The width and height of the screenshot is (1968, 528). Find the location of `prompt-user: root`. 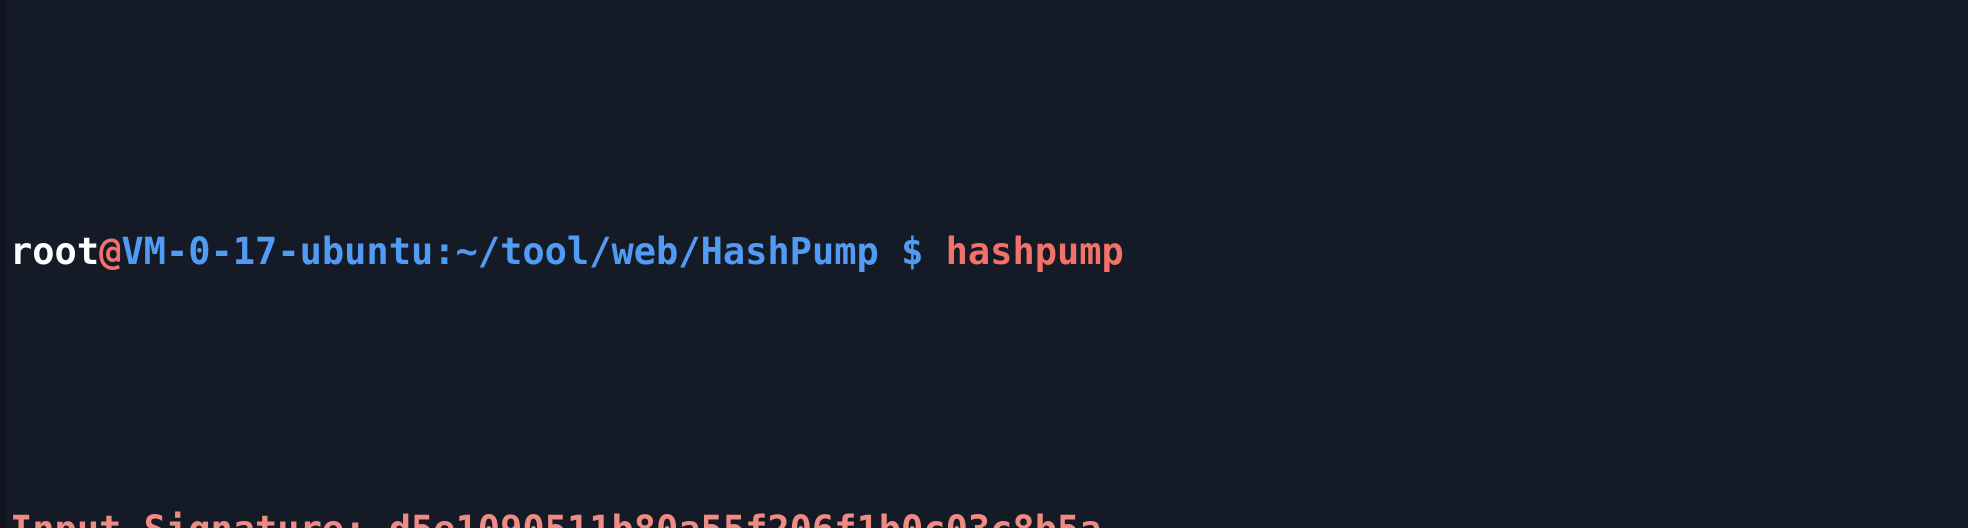

prompt-user: root is located at coordinates (55, 251).